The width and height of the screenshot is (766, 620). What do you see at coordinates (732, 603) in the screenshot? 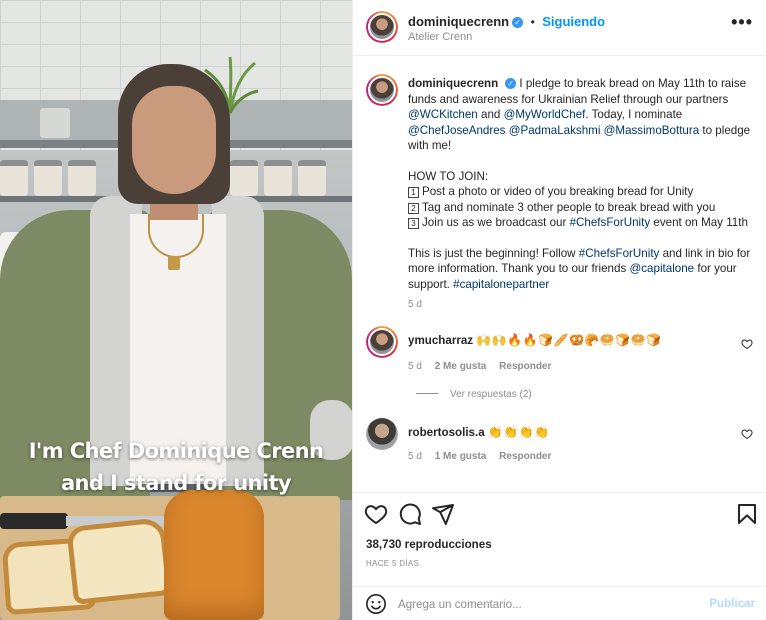
I see `publish-button: Publicar` at bounding box center [732, 603].